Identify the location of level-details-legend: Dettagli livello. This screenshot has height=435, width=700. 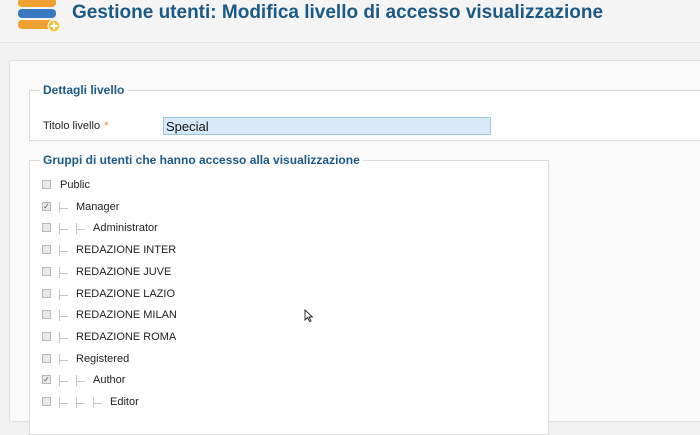
(84, 90).